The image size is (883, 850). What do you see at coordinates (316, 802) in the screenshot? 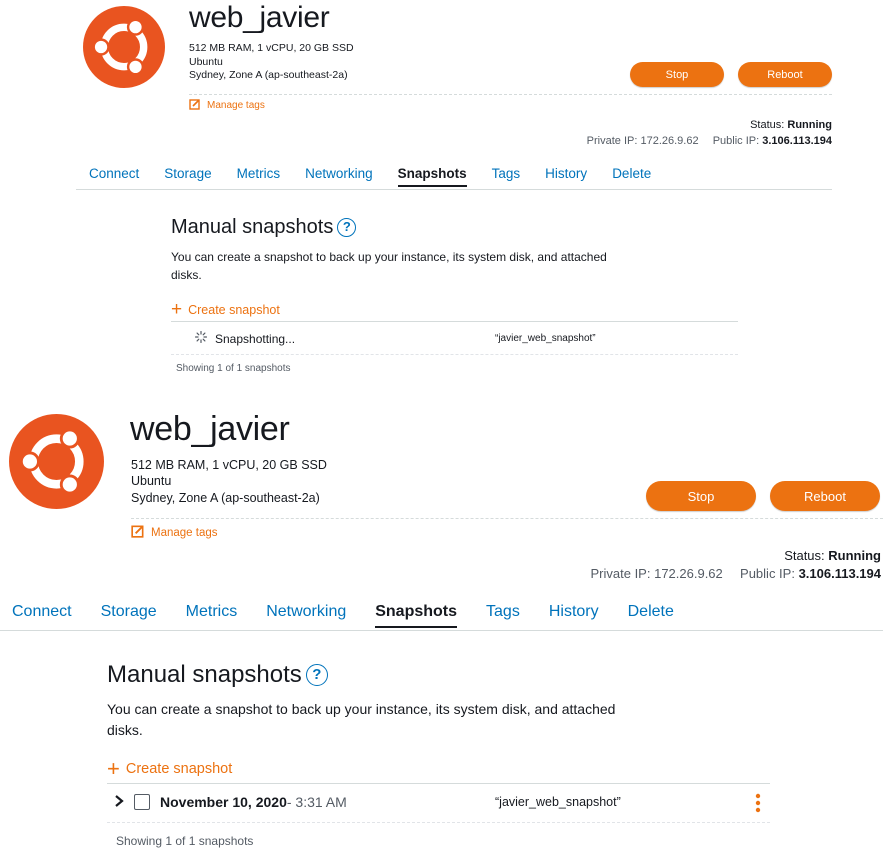
I see `snapshot-time: - 3:31 AM` at bounding box center [316, 802].